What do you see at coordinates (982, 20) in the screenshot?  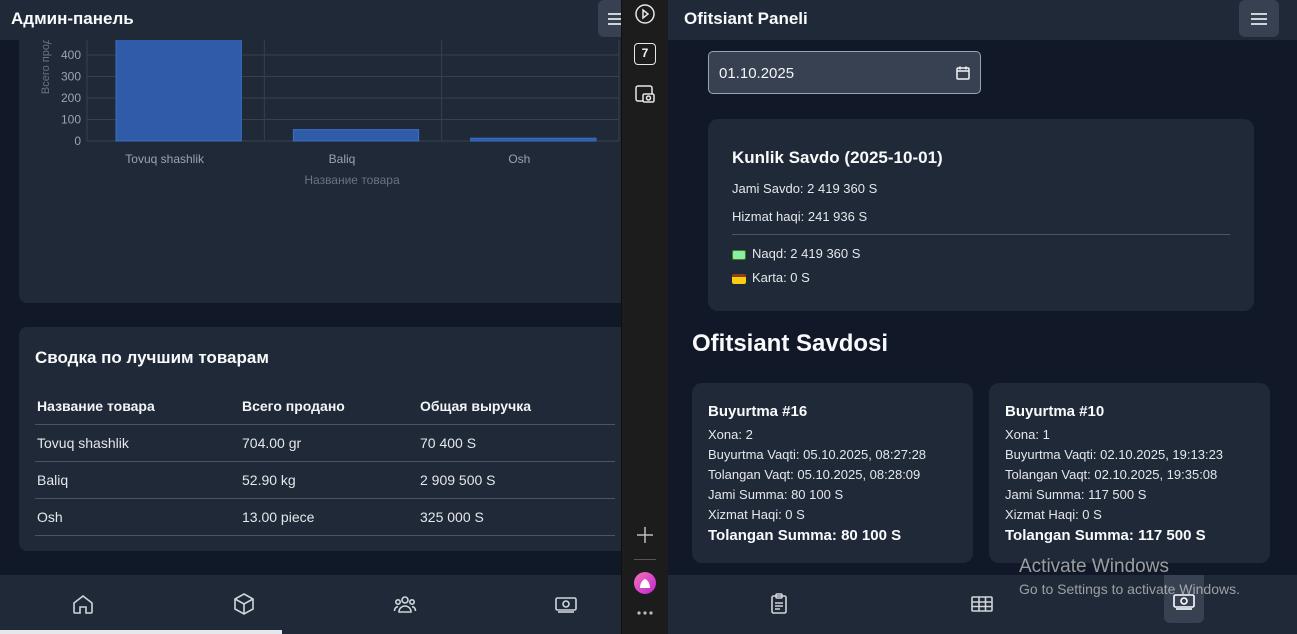 I see `waiter-header: Ofitsiant Paneli` at bounding box center [982, 20].